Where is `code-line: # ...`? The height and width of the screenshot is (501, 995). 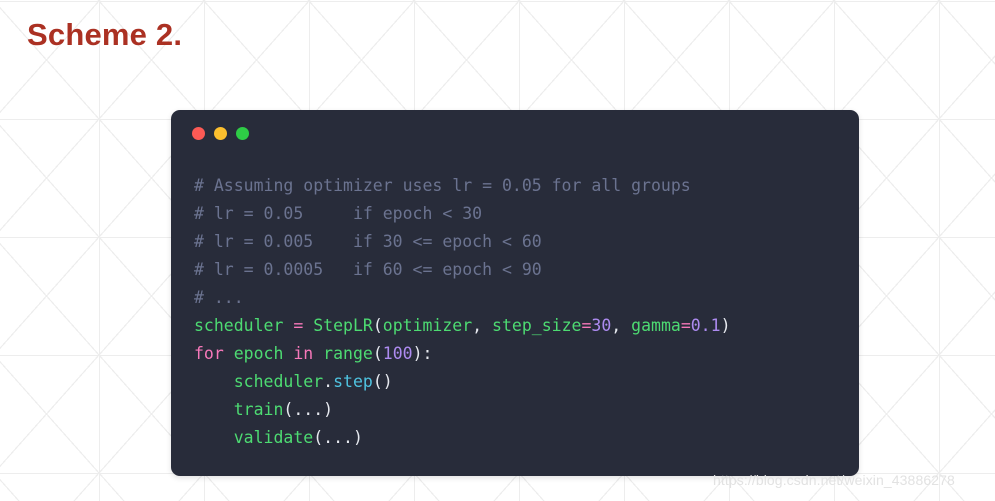
code-line: # ... is located at coordinates (523, 298).